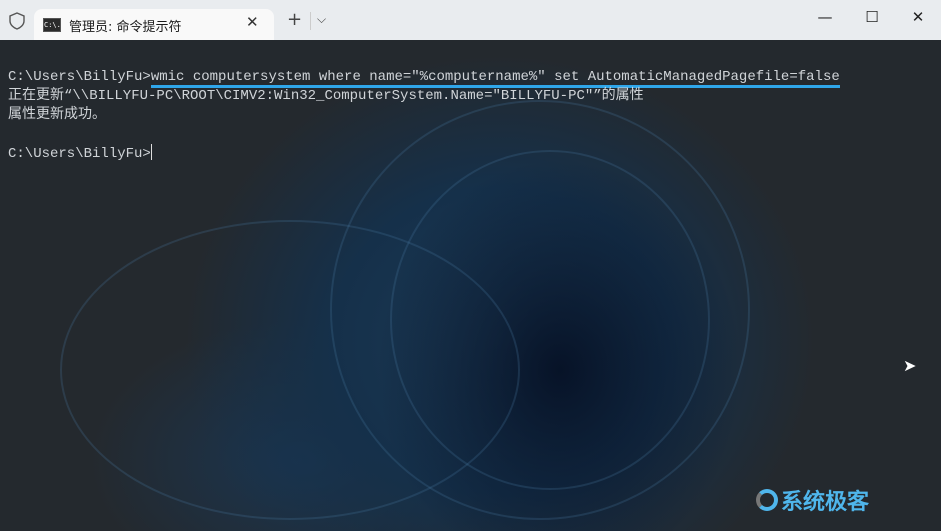  Describe the element at coordinates (252, 22) in the screenshot. I see `tab-close-button: ✕` at that location.